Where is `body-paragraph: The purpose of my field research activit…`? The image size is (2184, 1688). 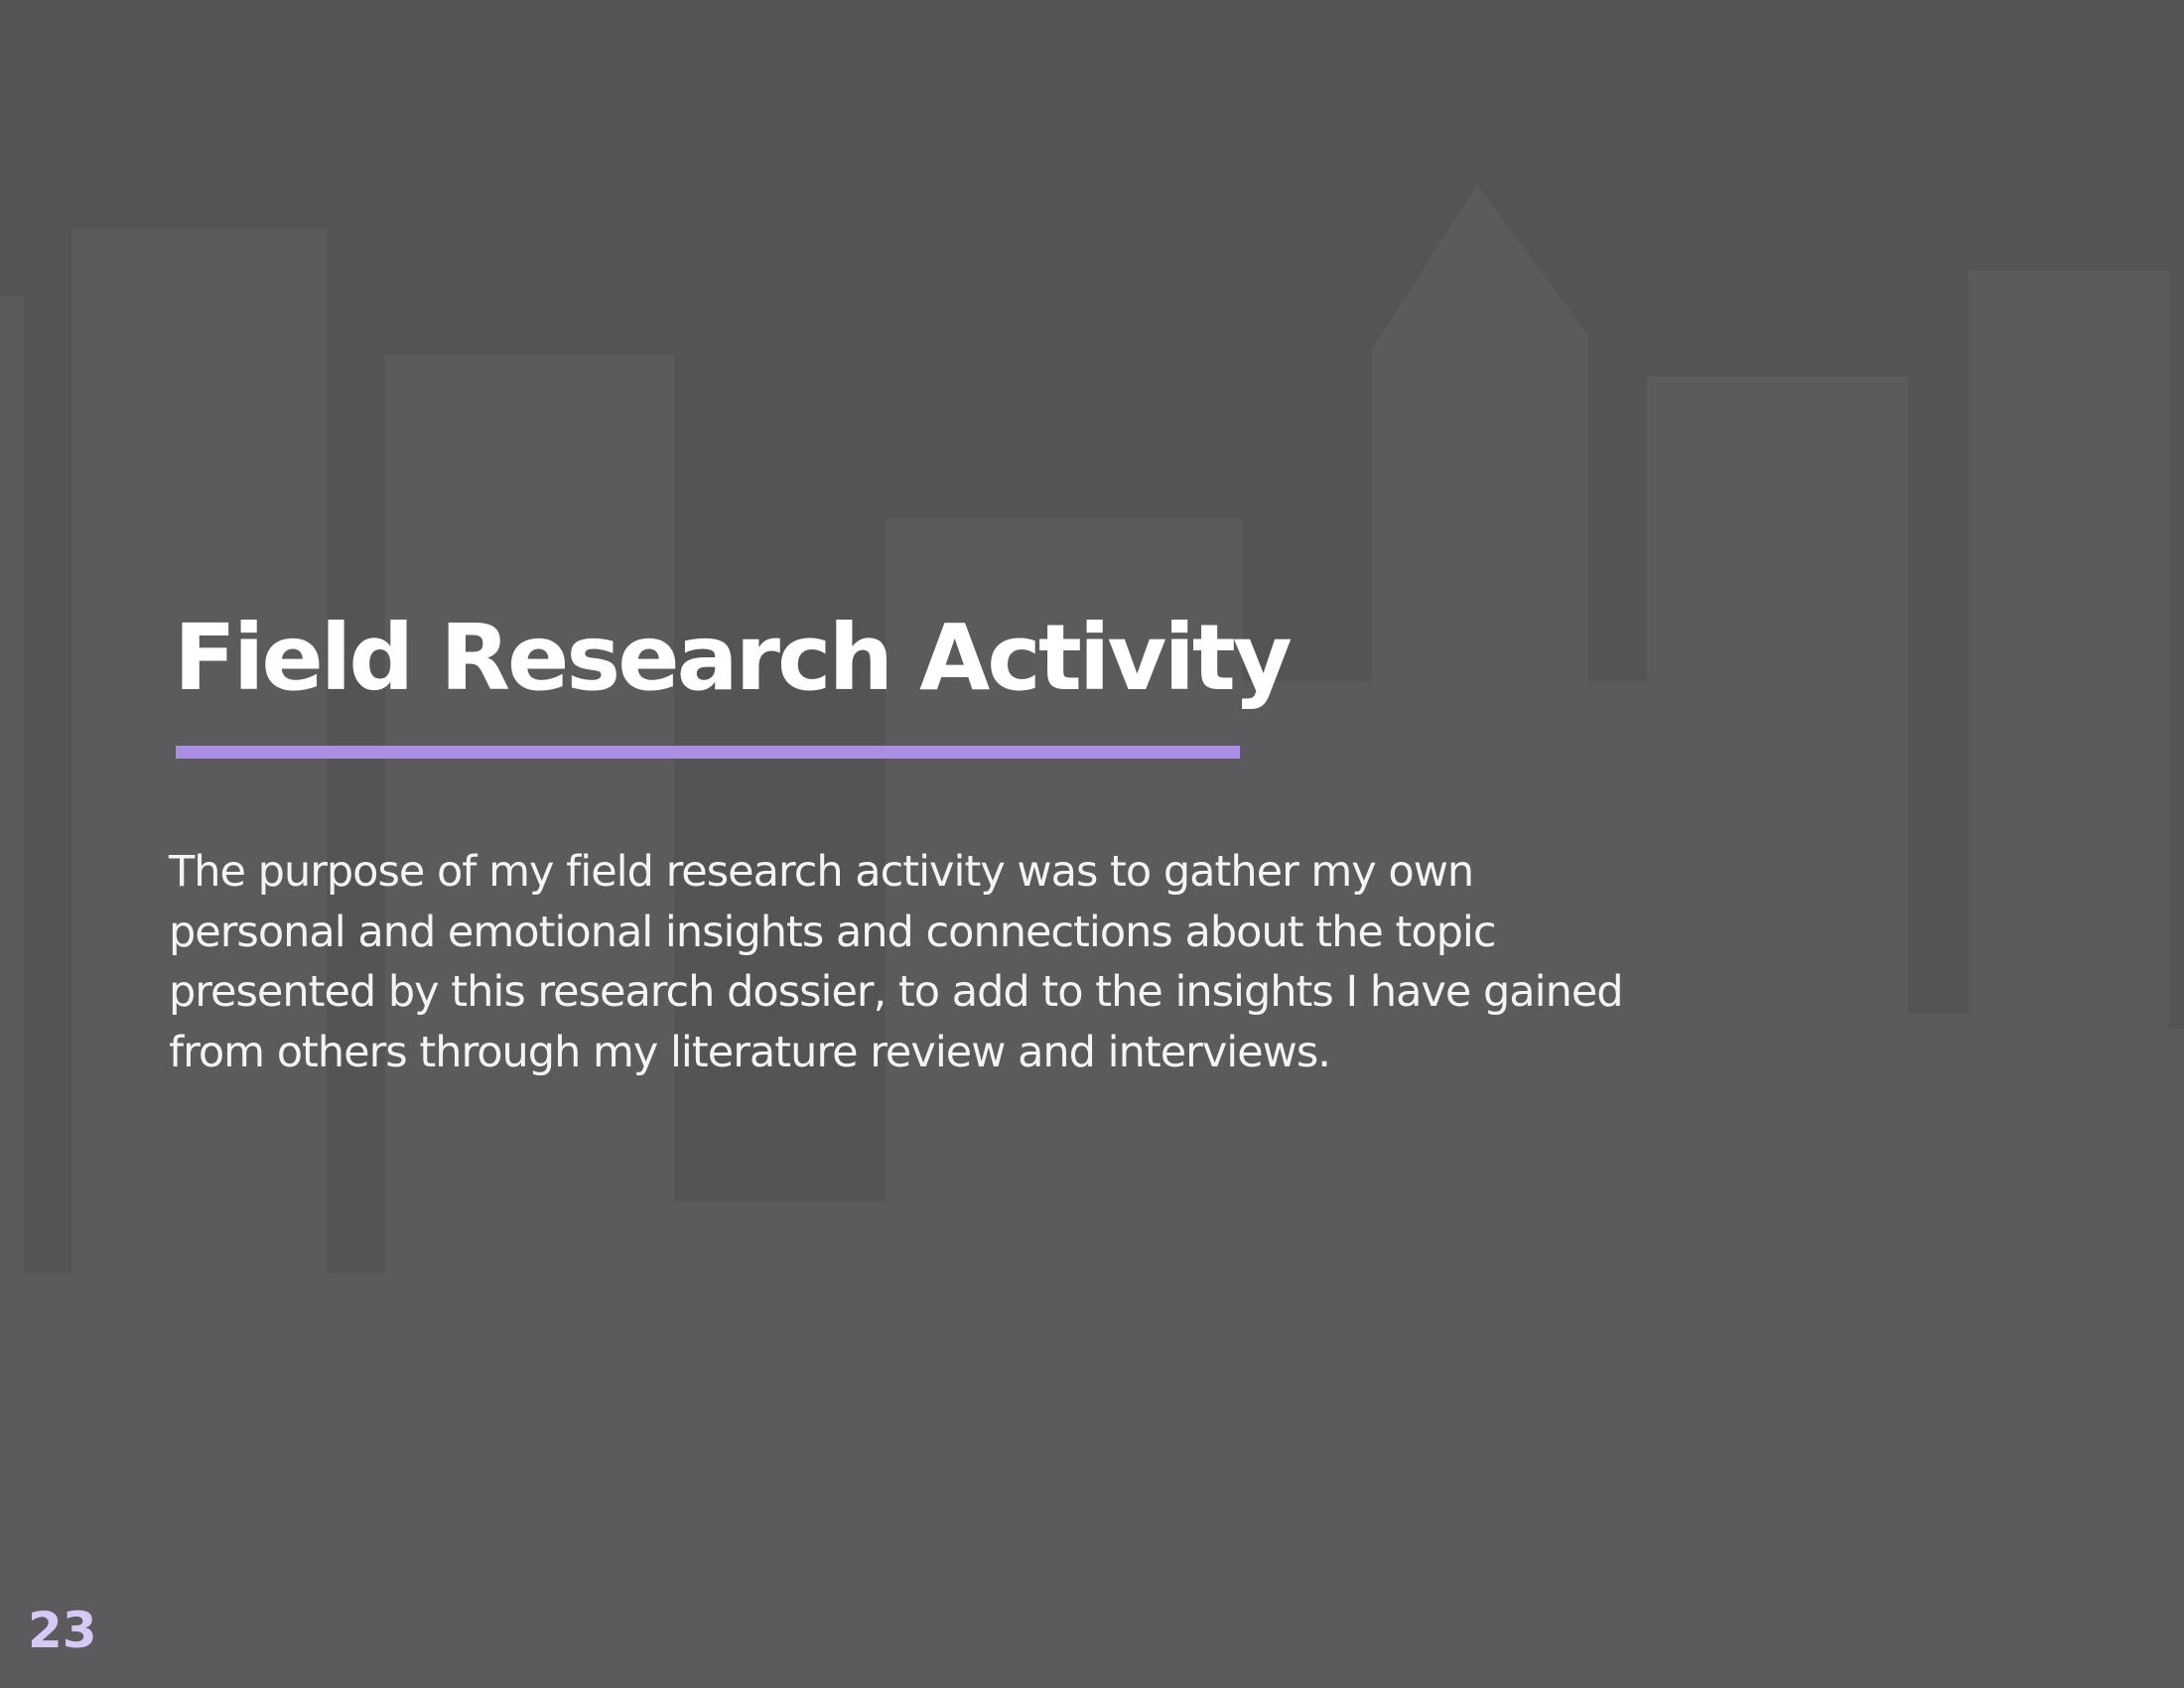
body-paragraph: The purpose of my field research activit… is located at coordinates (896, 962).